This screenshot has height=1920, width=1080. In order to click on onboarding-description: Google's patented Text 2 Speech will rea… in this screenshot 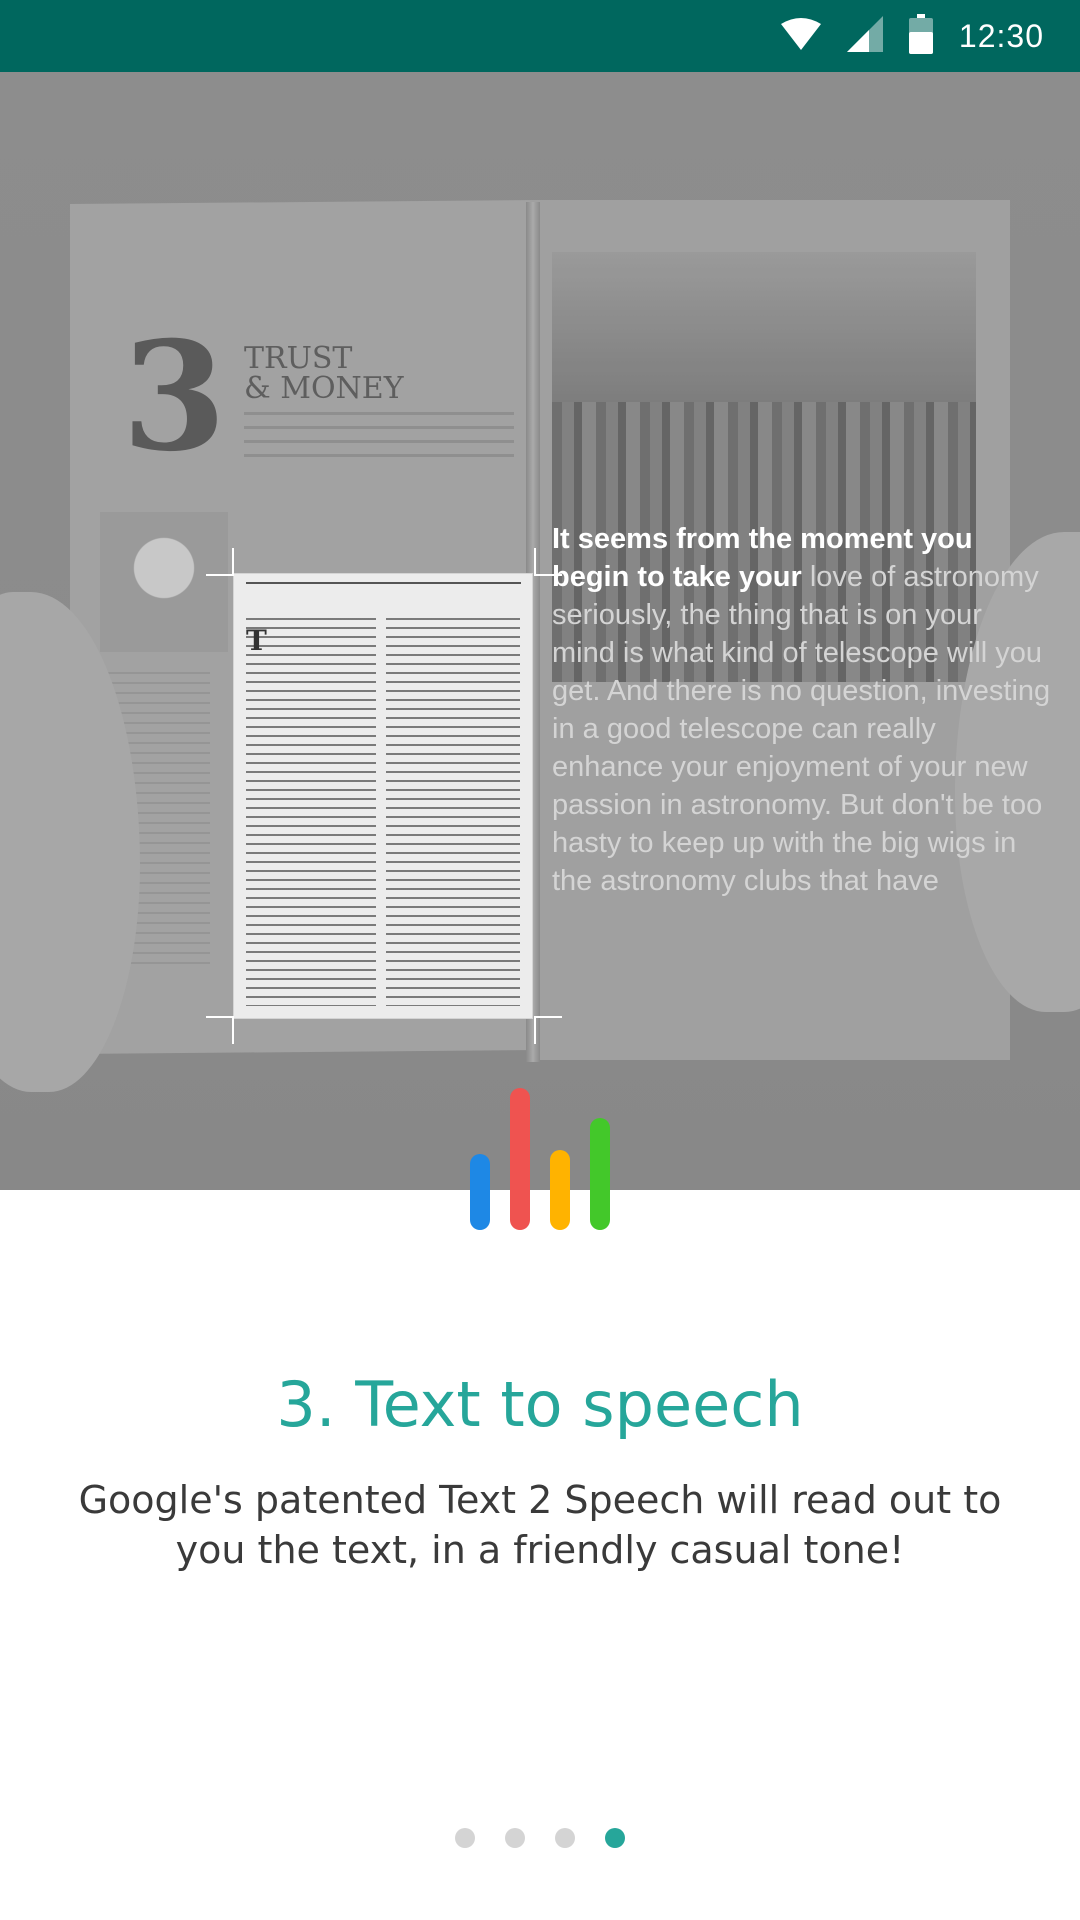, I will do `click(540, 1525)`.